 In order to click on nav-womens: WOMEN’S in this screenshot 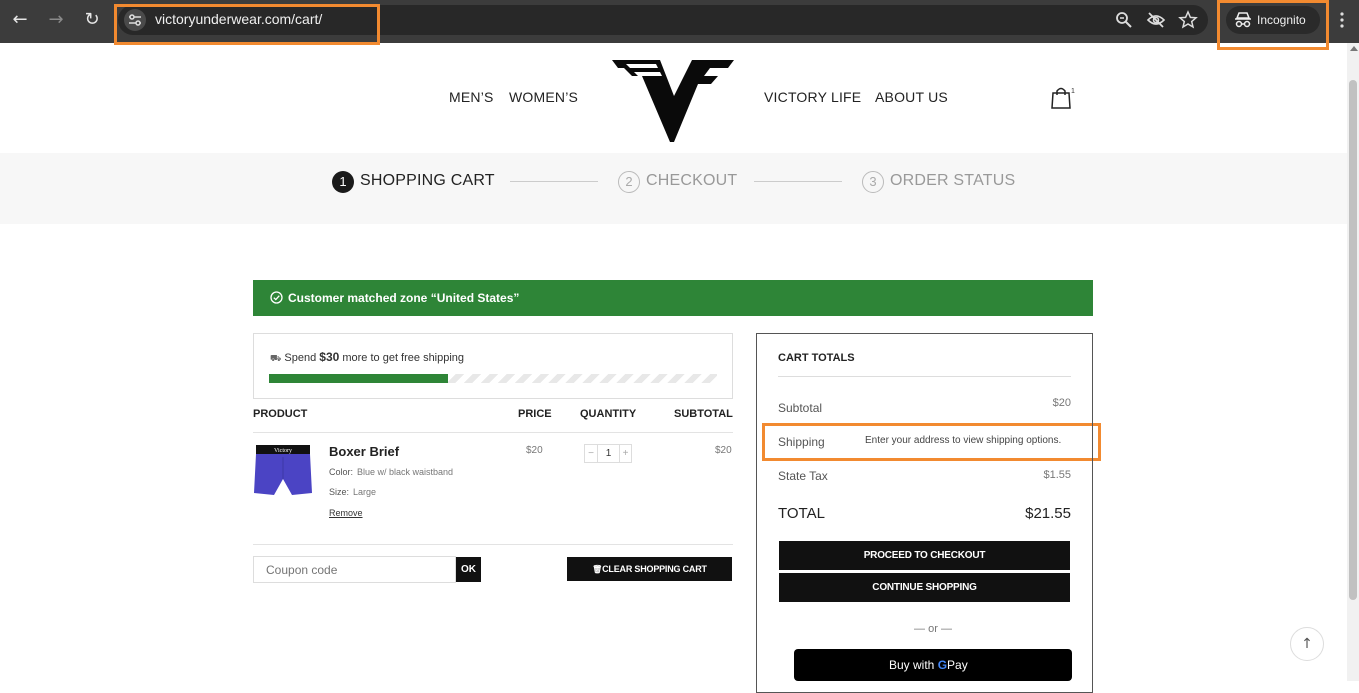, I will do `click(543, 97)`.